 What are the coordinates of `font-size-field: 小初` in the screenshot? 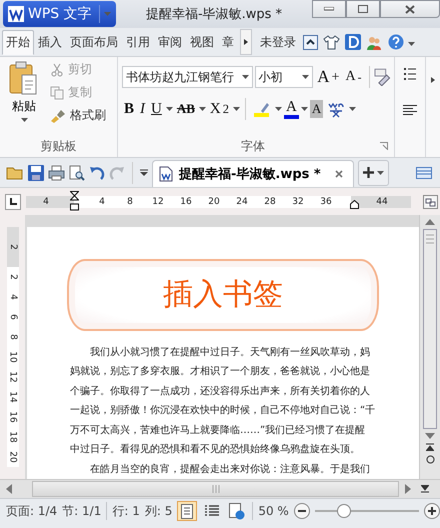 It's located at (284, 77).